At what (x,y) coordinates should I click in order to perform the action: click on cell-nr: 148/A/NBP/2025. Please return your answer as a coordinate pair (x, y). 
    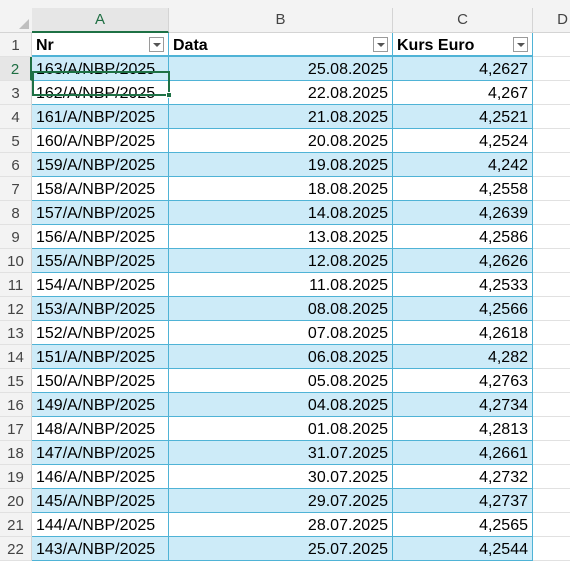
    Looking at the image, I should click on (100, 429).